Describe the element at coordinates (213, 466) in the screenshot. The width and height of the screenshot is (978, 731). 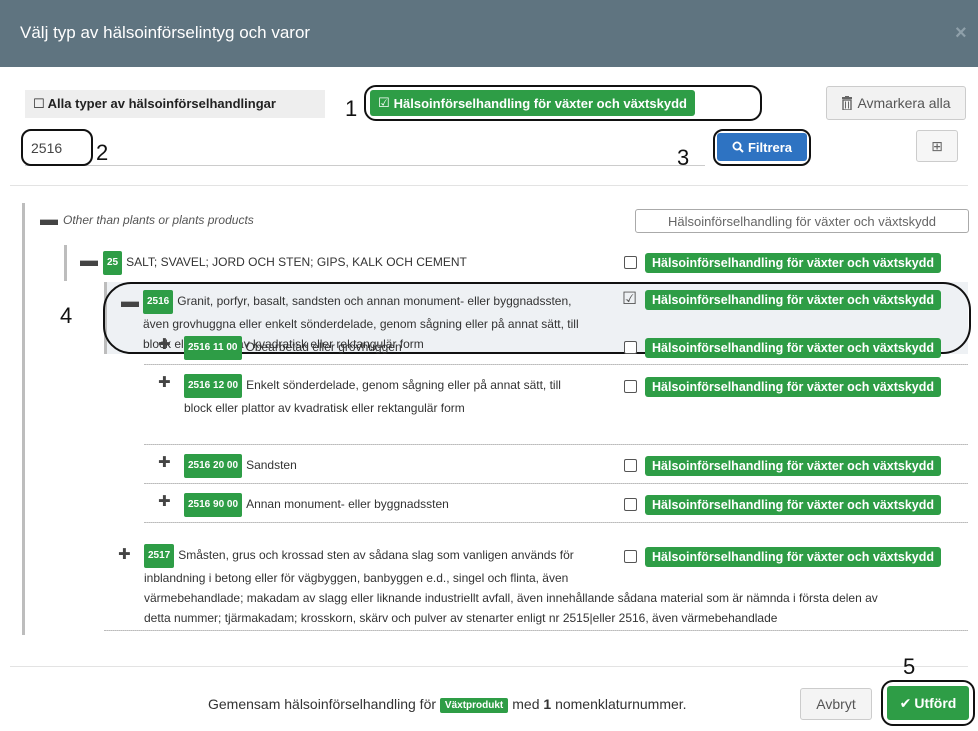
I see `code-badge: 2516 20 00` at that location.